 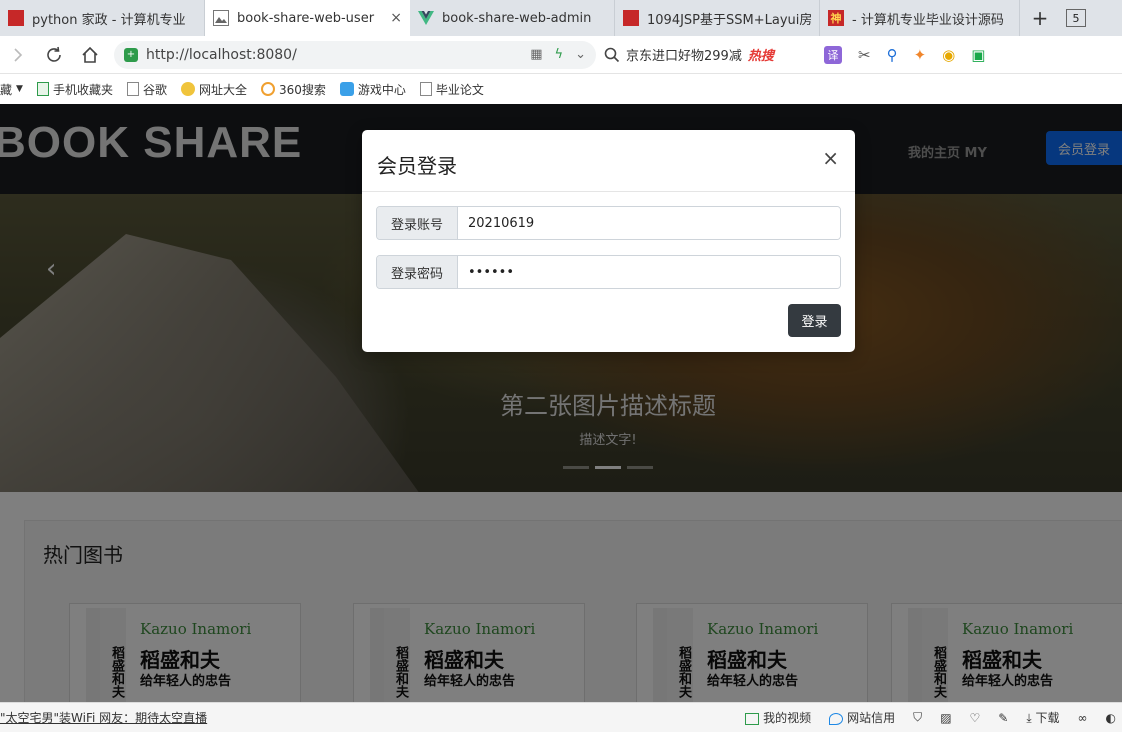 What do you see at coordinates (836, 718) in the screenshot?
I see `drop-icon` at bounding box center [836, 718].